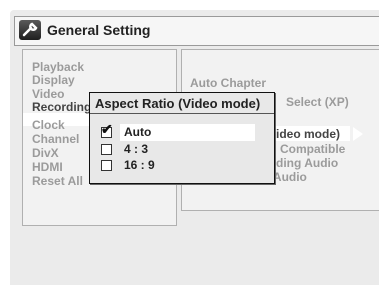 The height and width of the screenshot is (285, 379). Describe the element at coordinates (308, 134) in the screenshot. I see `submenu-item-aspect-ratio: ideo mode)` at that location.